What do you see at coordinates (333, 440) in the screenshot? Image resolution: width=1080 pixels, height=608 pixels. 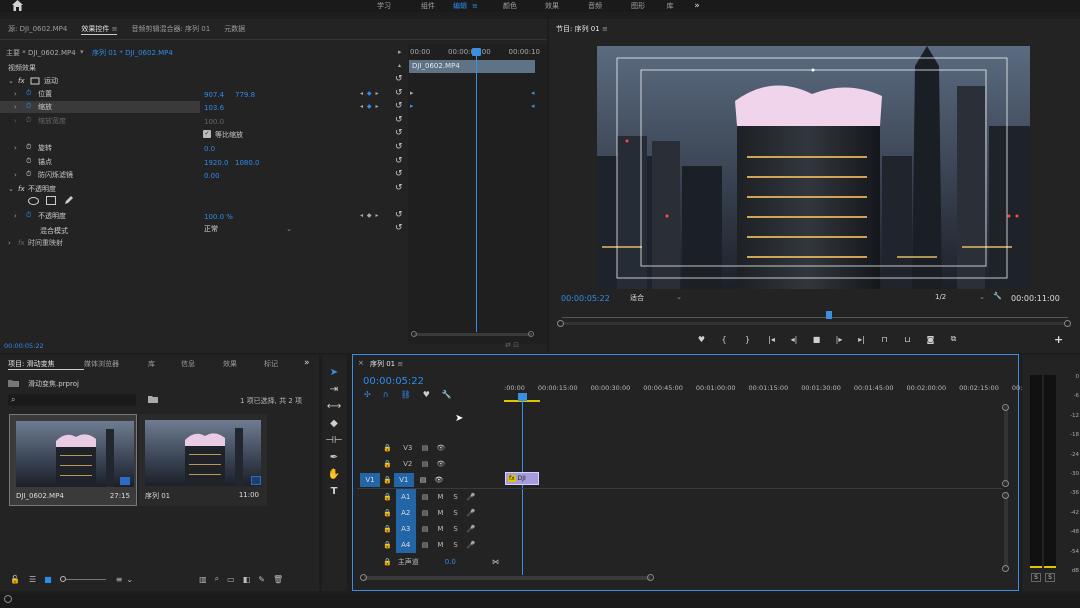 I see `slip-tool-icon: ⊣⊢` at bounding box center [333, 440].